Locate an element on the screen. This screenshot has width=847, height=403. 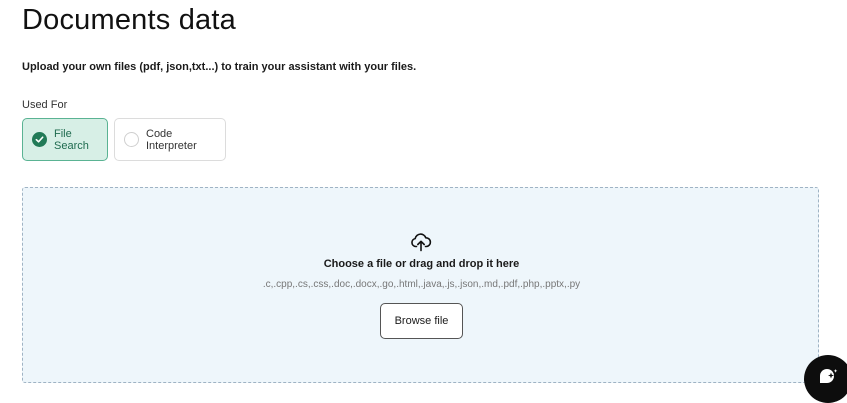
radio-circle-icon is located at coordinates (131, 139).